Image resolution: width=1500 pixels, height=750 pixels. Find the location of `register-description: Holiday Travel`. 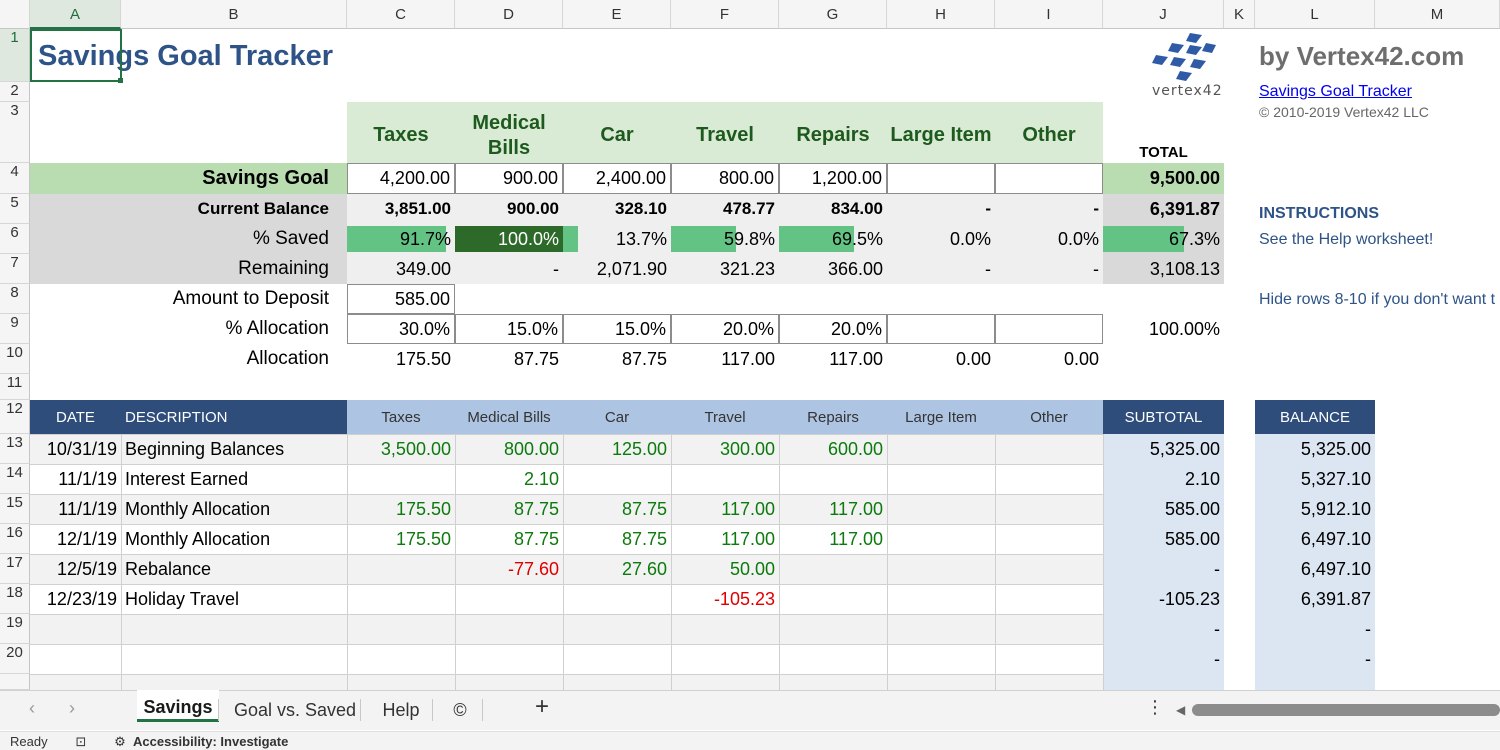

register-description: Holiday Travel is located at coordinates (234, 599).